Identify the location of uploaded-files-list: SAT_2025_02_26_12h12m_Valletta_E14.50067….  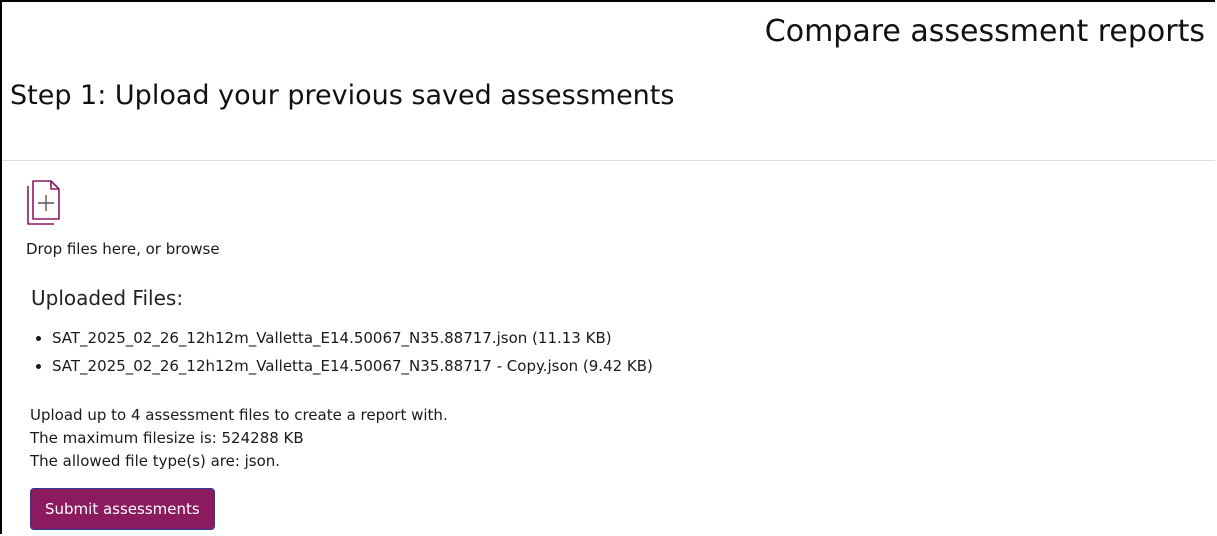
(352, 352).